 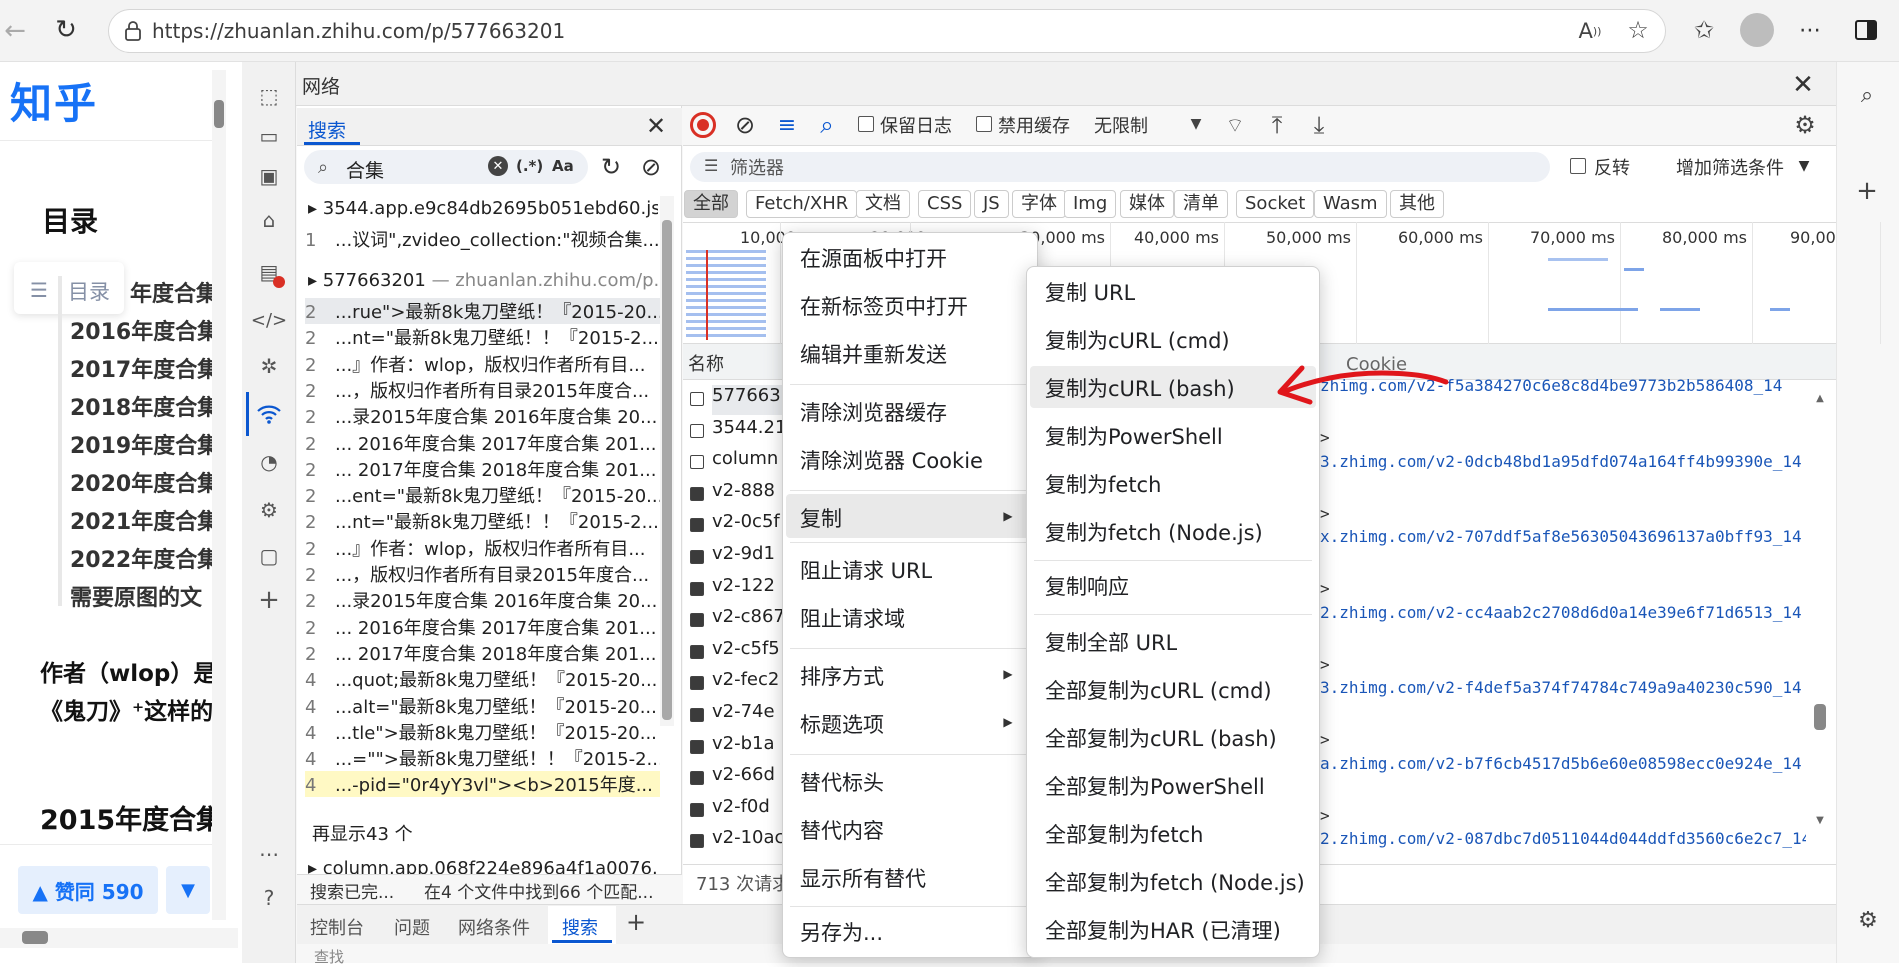 What do you see at coordinates (563, 166) in the screenshot?
I see `match-case-toggle: Aa` at bounding box center [563, 166].